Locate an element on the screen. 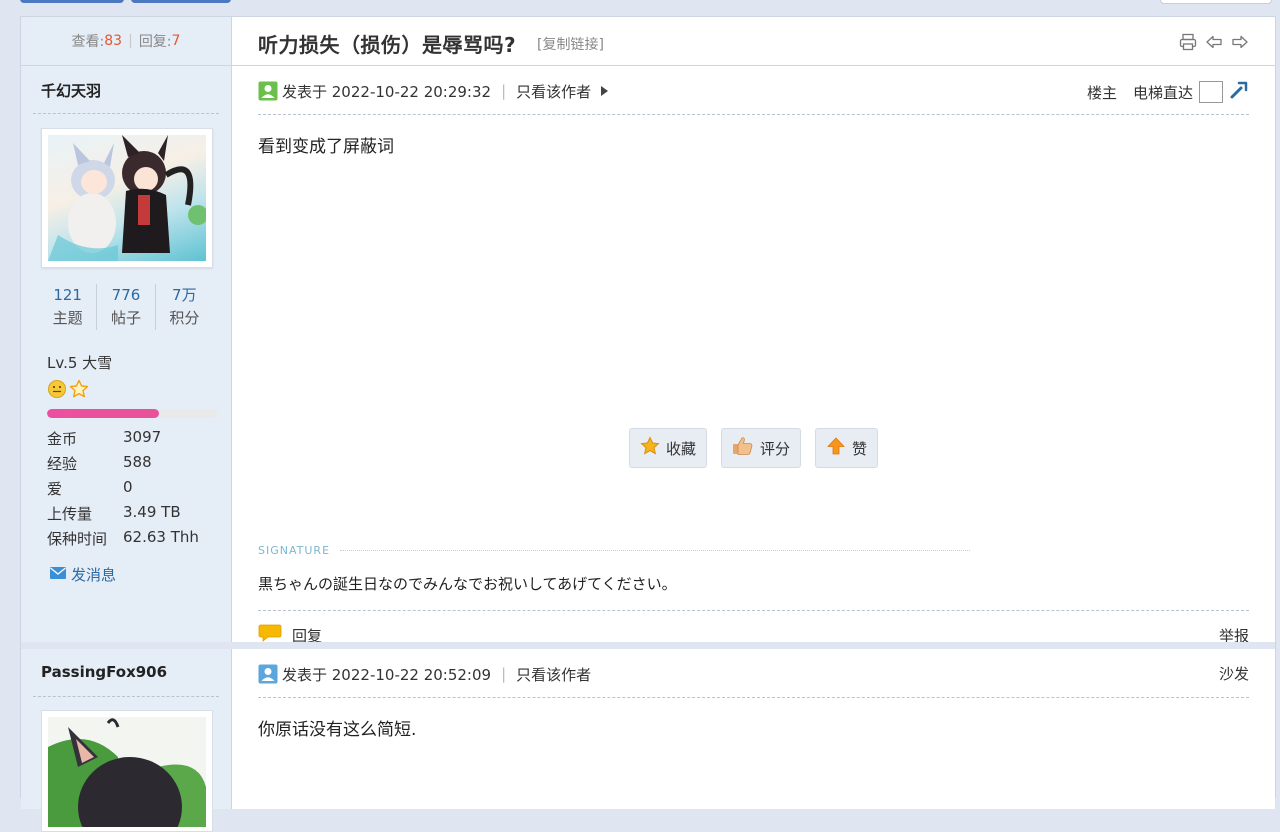 This screenshot has width=1280, height=832. up-arrow-icon is located at coordinates (836, 448).